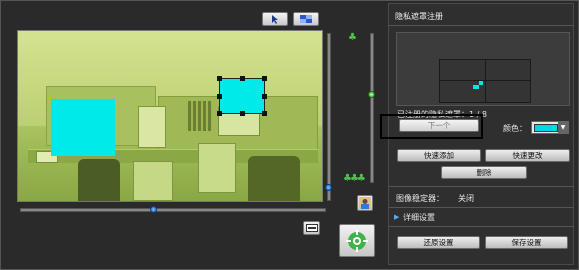 This screenshot has width=579, height=270. I want to click on crosshair-icon, so click(357, 240).